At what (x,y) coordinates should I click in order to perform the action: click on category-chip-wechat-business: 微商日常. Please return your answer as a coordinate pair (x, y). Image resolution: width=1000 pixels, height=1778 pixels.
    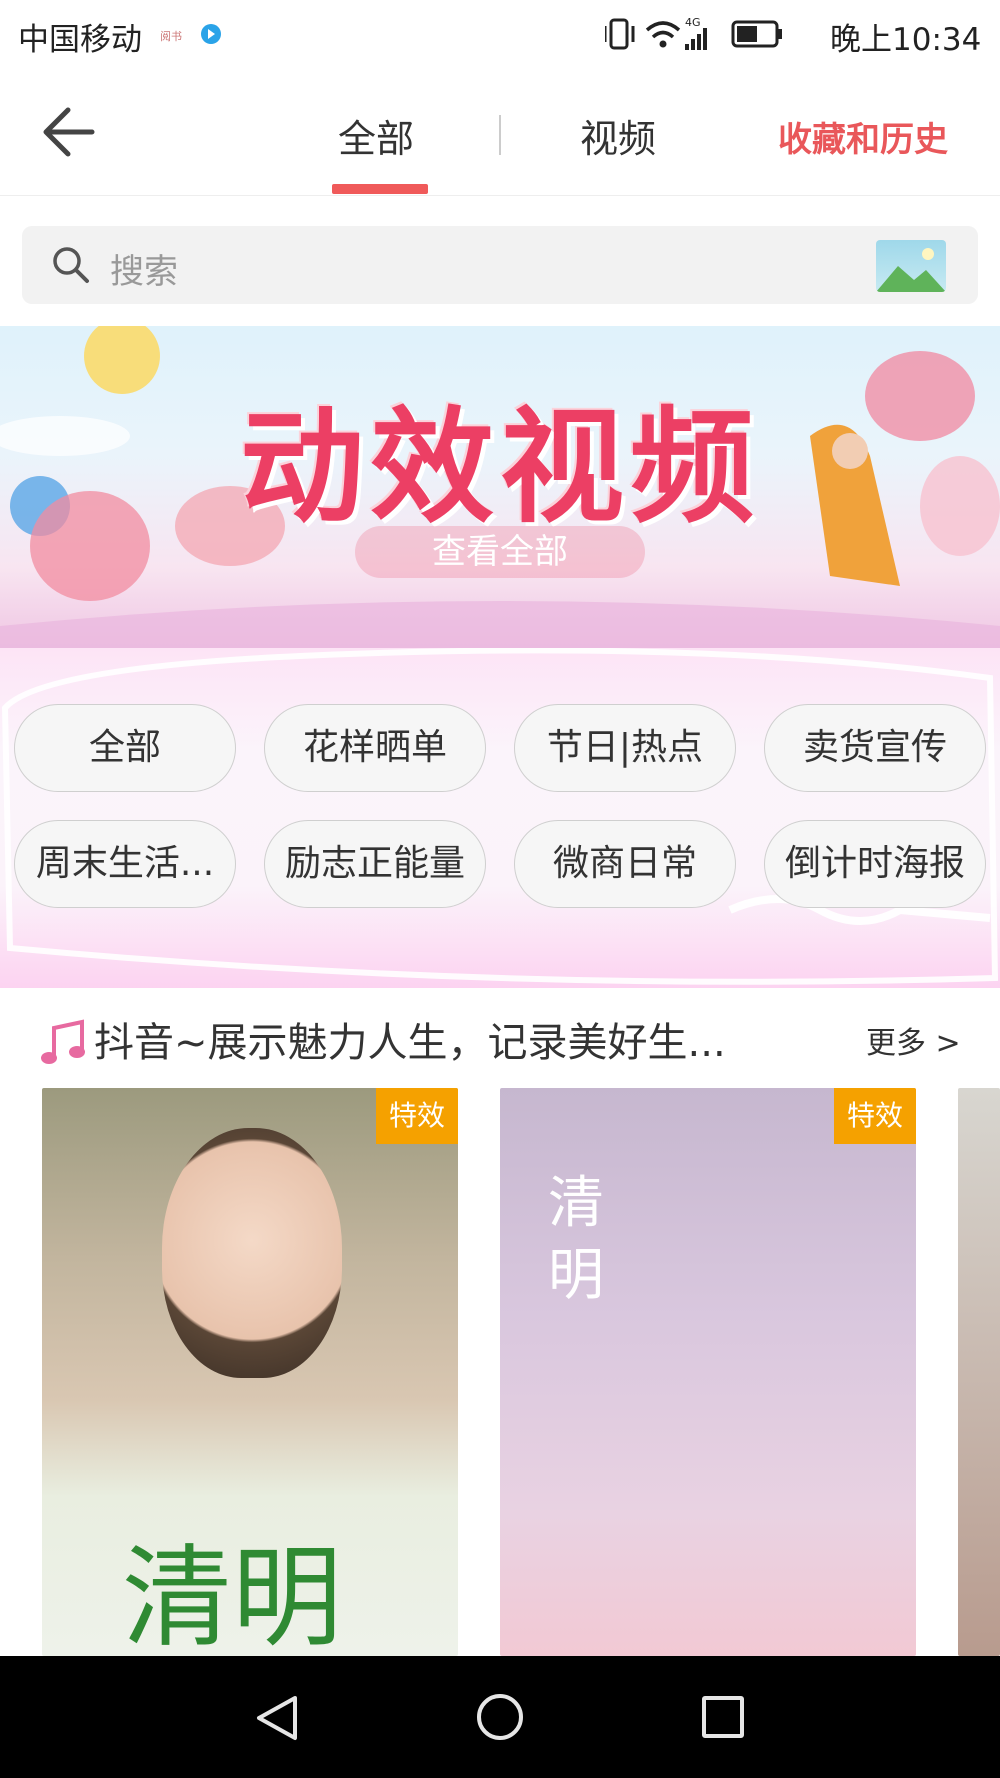
    Looking at the image, I should click on (625, 864).